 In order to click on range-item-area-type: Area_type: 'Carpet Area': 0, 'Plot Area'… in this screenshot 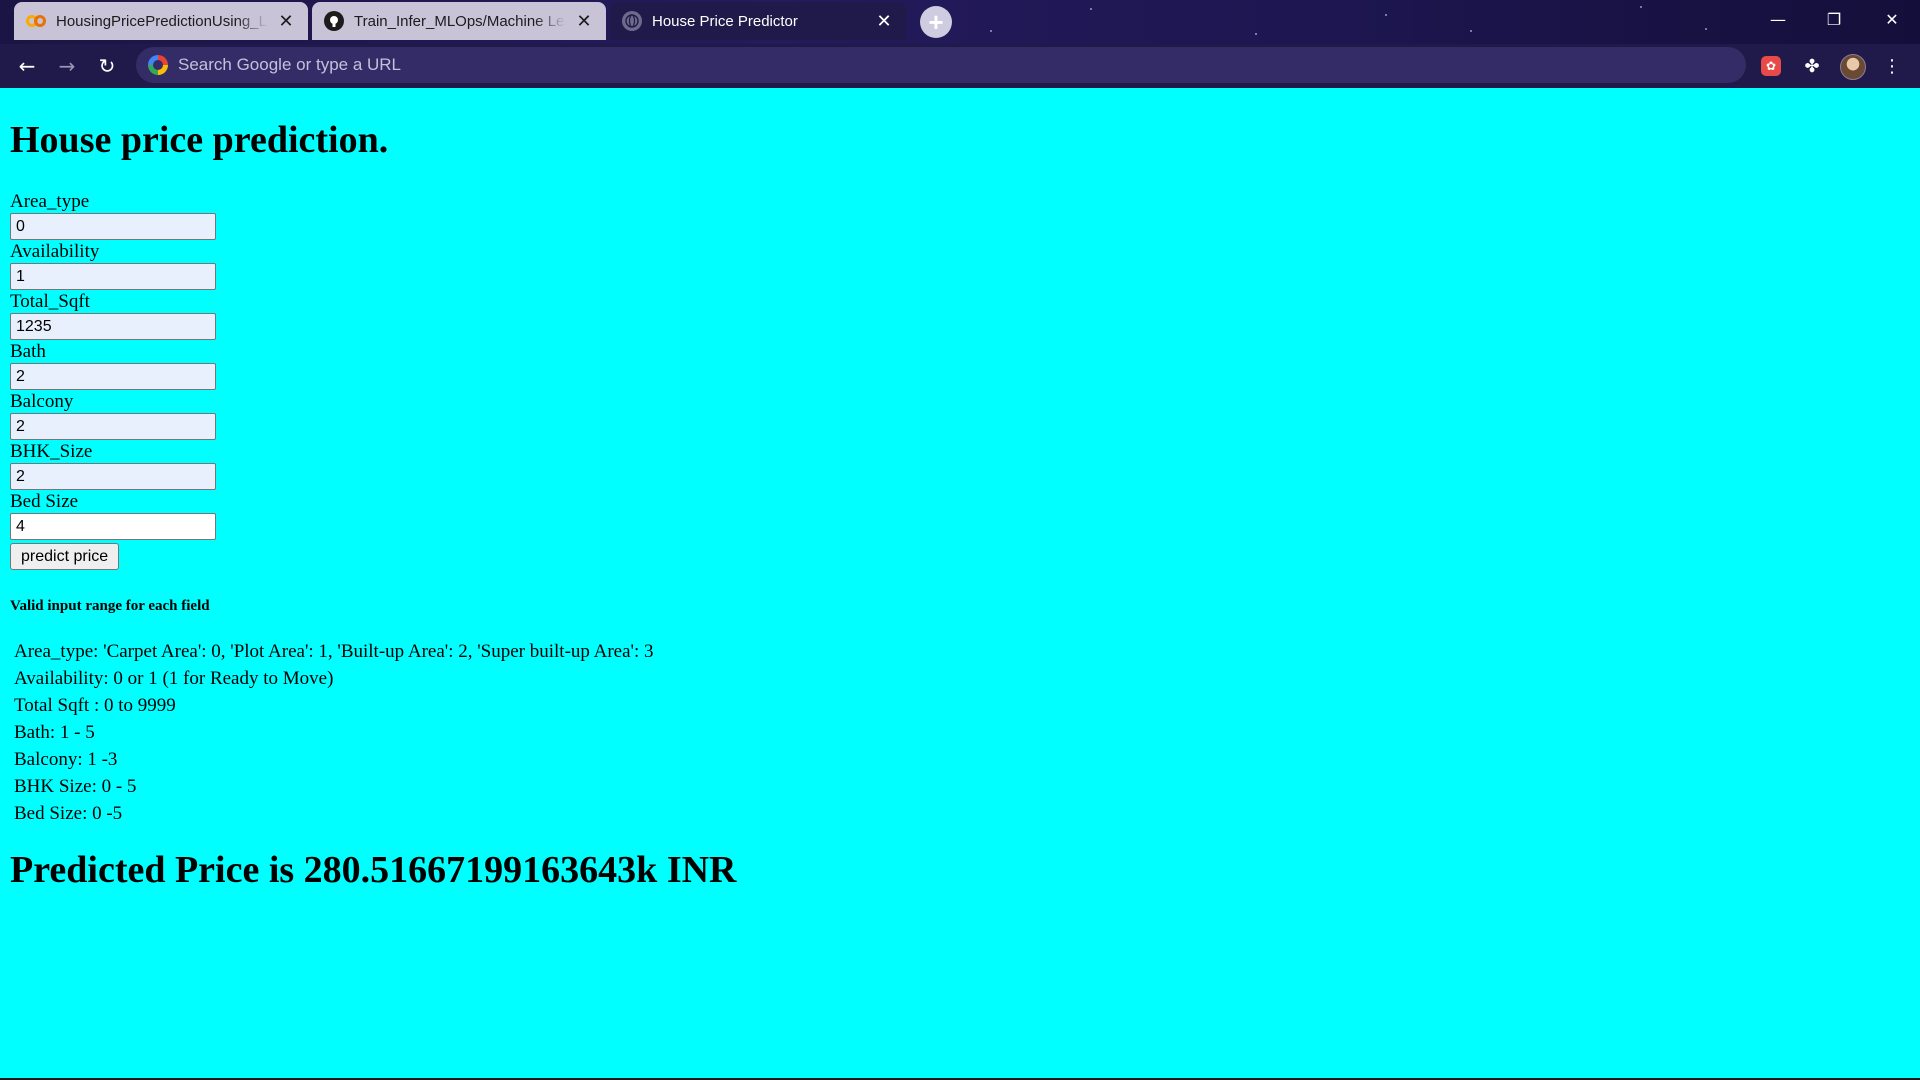, I will do `click(334, 651)`.